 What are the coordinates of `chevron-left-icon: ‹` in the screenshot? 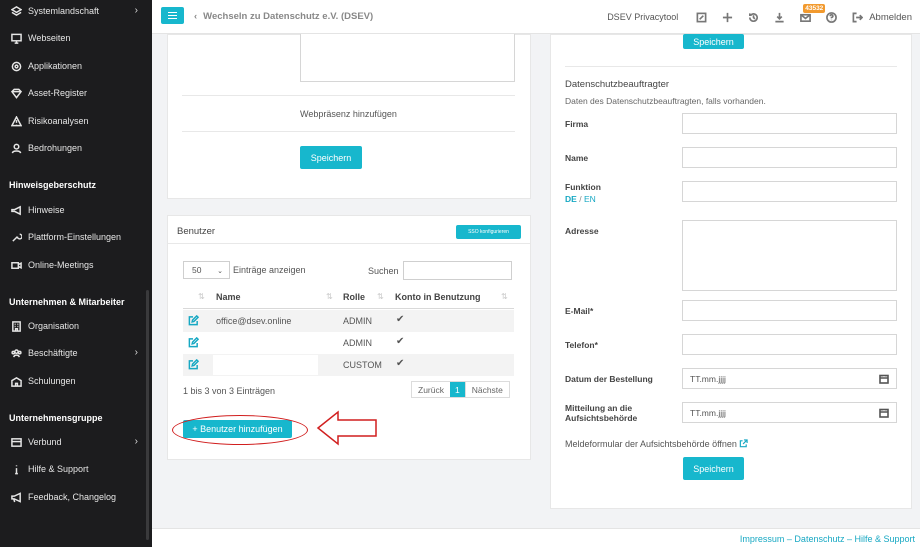 It's located at (196, 16).